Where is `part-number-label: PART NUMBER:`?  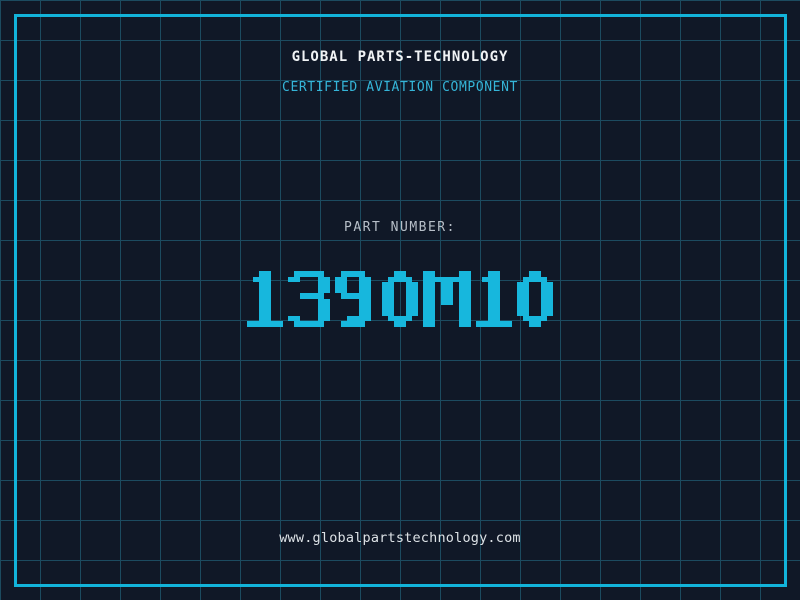
part-number-label: PART NUMBER: is located at coordinates (400, 227).